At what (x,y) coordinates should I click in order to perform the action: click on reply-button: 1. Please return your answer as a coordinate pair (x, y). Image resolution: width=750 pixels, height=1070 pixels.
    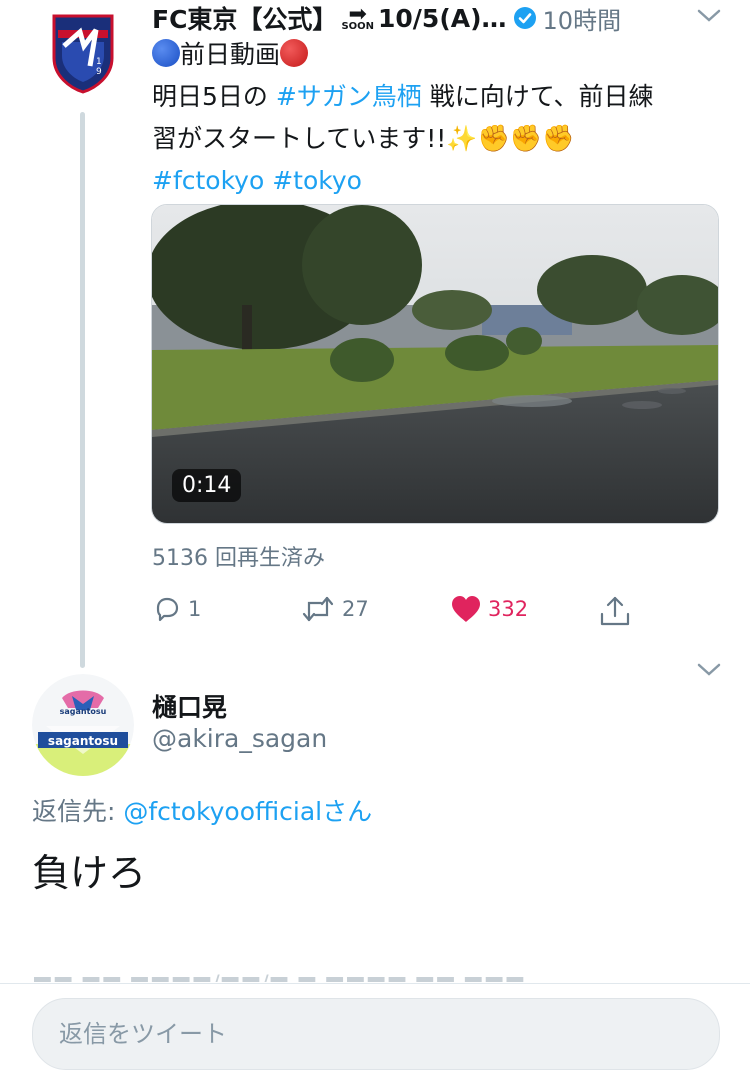
    Looking at the image, I should click on (176, 609).